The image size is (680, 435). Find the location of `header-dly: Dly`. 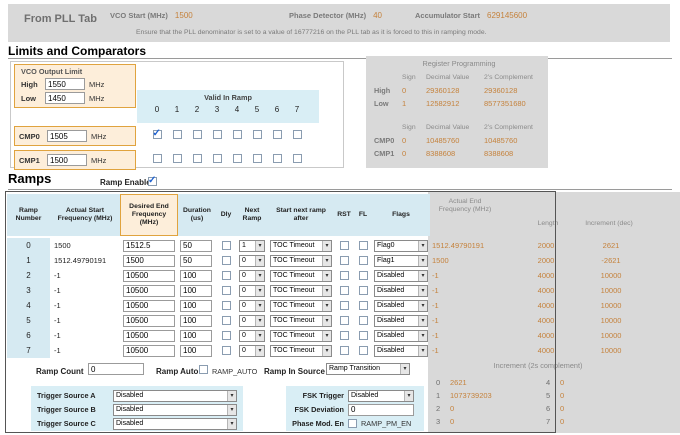

header-dly: Dly is located at coordinates (226, 215).